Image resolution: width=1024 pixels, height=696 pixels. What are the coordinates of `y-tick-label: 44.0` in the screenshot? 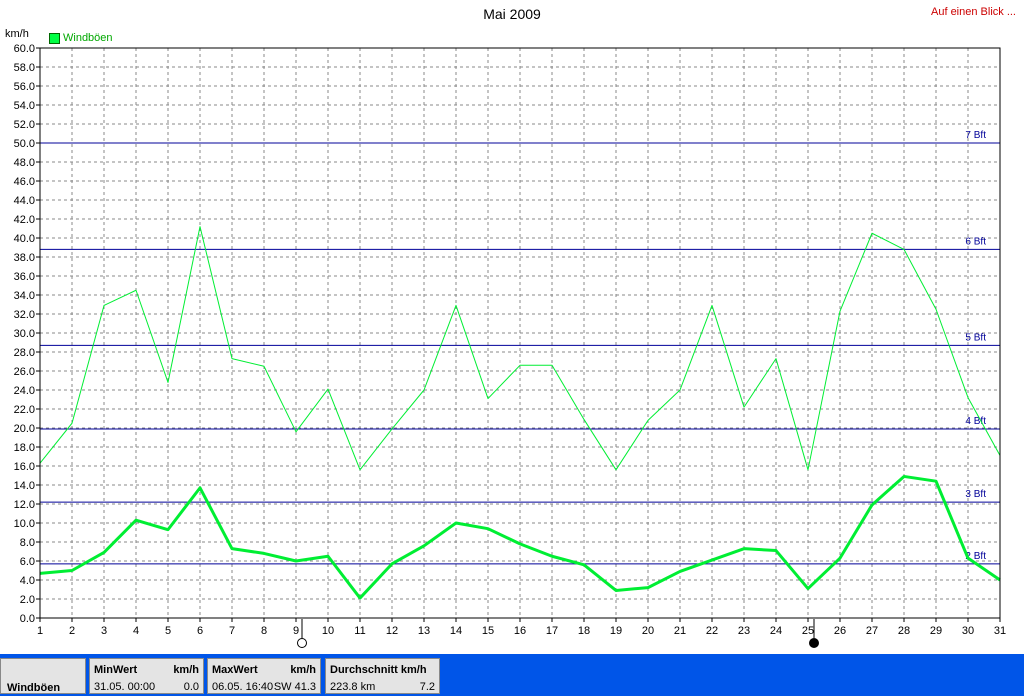 It's located at (24, 201).